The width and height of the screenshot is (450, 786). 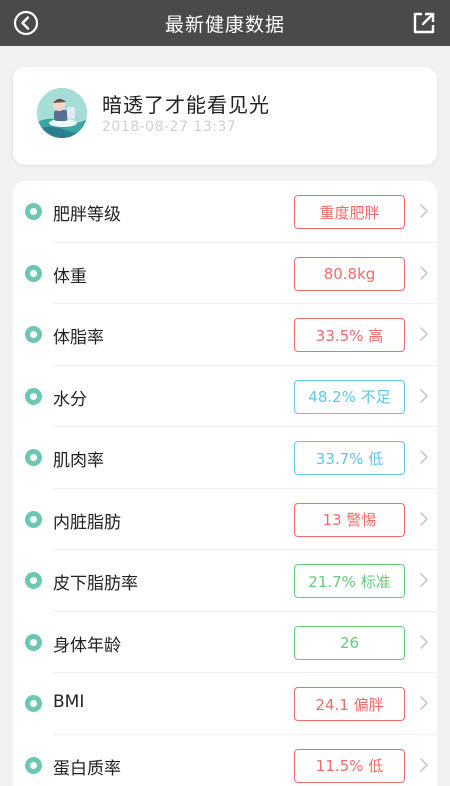 I want to click on metric-row: 身体年龄 26, so click(x=225, y=642).